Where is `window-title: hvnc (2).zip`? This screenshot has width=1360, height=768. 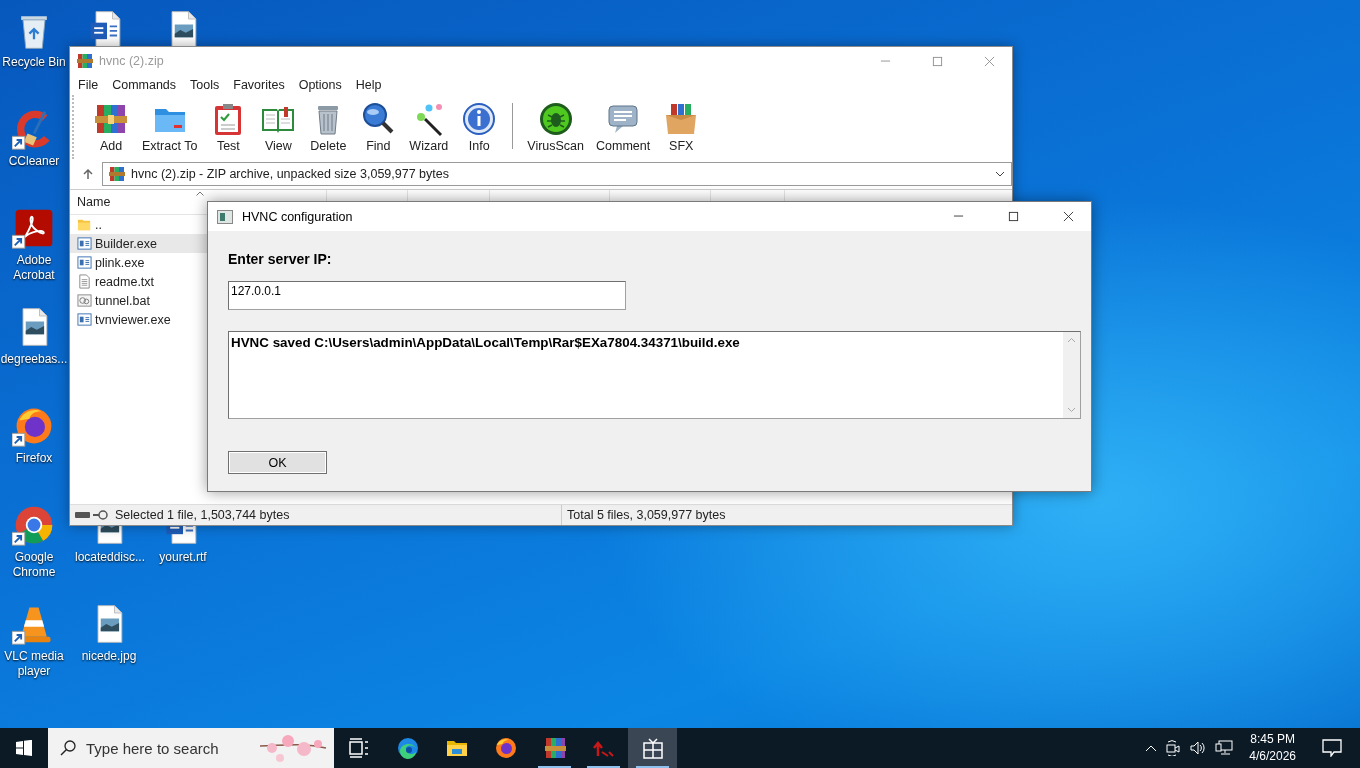 window-title: hvnc (2).zip is located at coordinates (132, 61).